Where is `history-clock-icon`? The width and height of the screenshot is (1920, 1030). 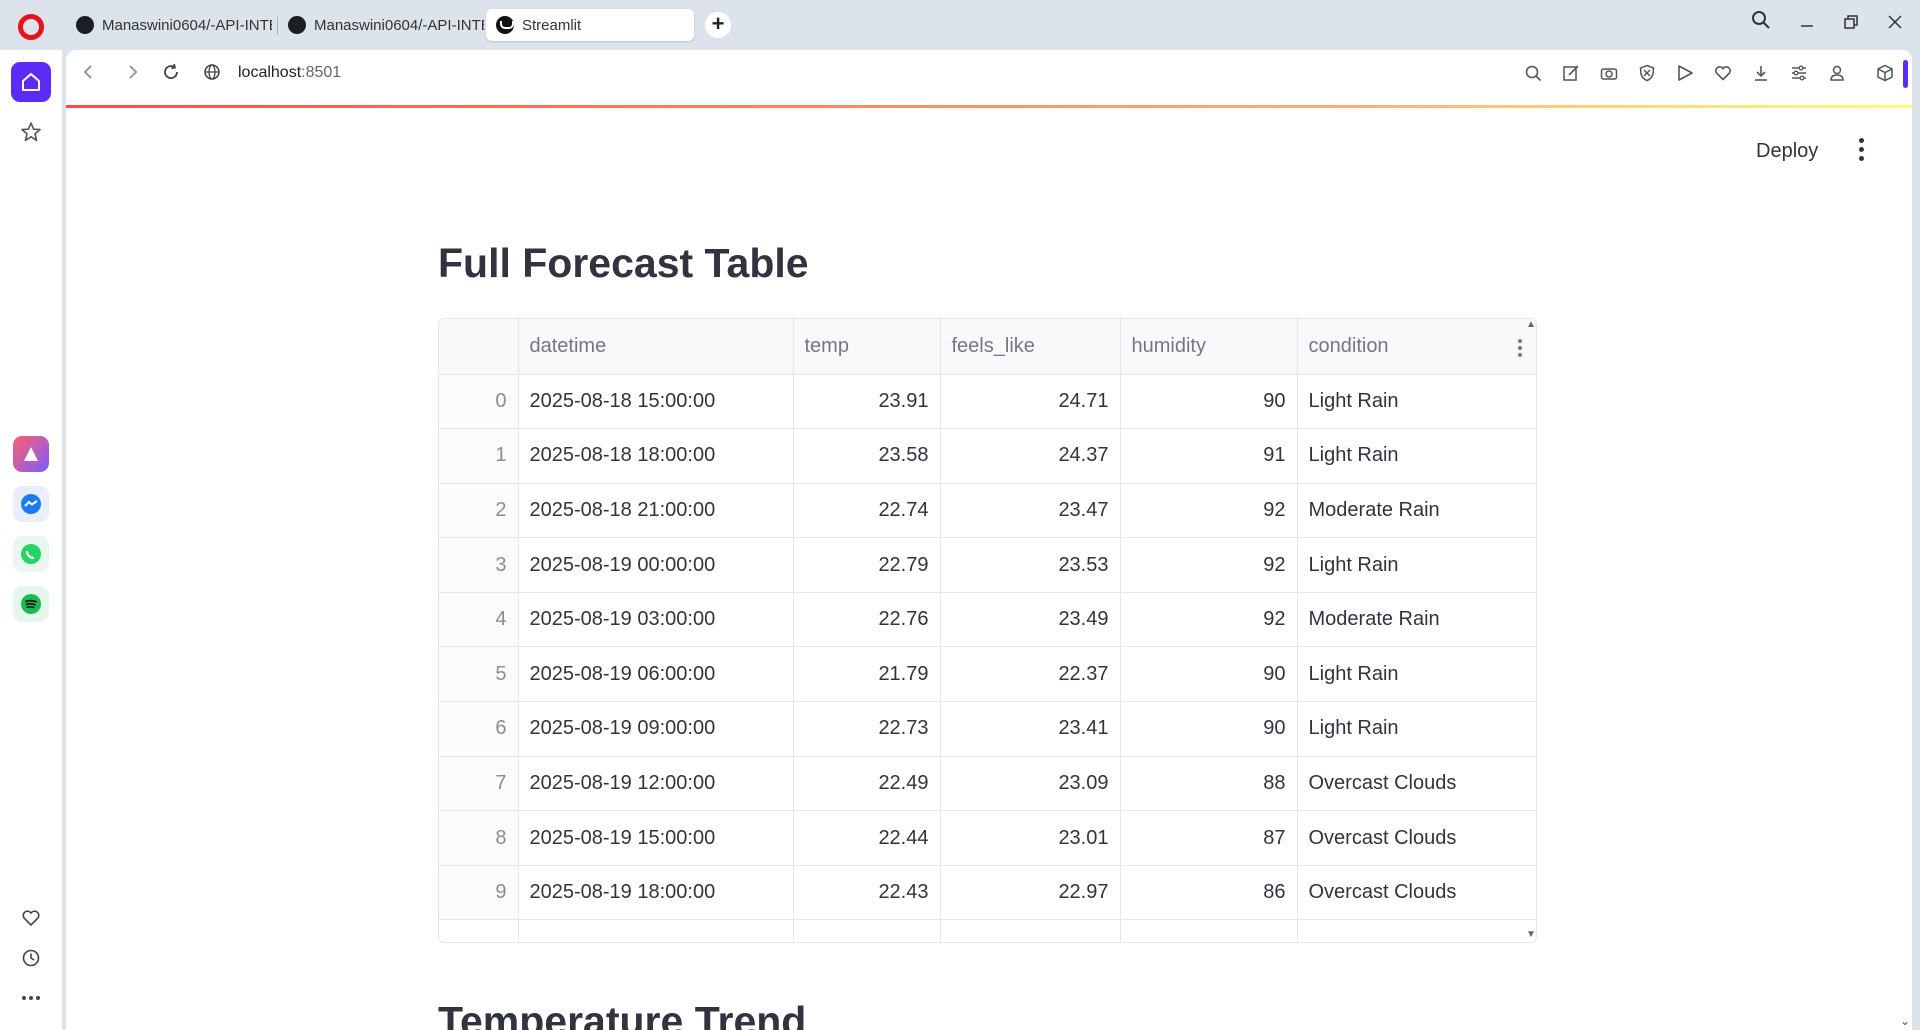 history-clock-icon is located at coordinates (31, 958).